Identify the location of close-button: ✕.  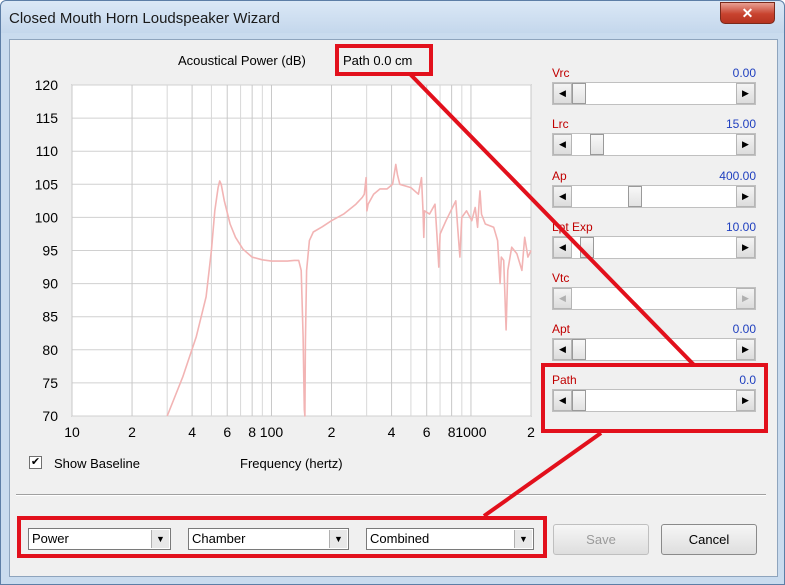
(747, 13).